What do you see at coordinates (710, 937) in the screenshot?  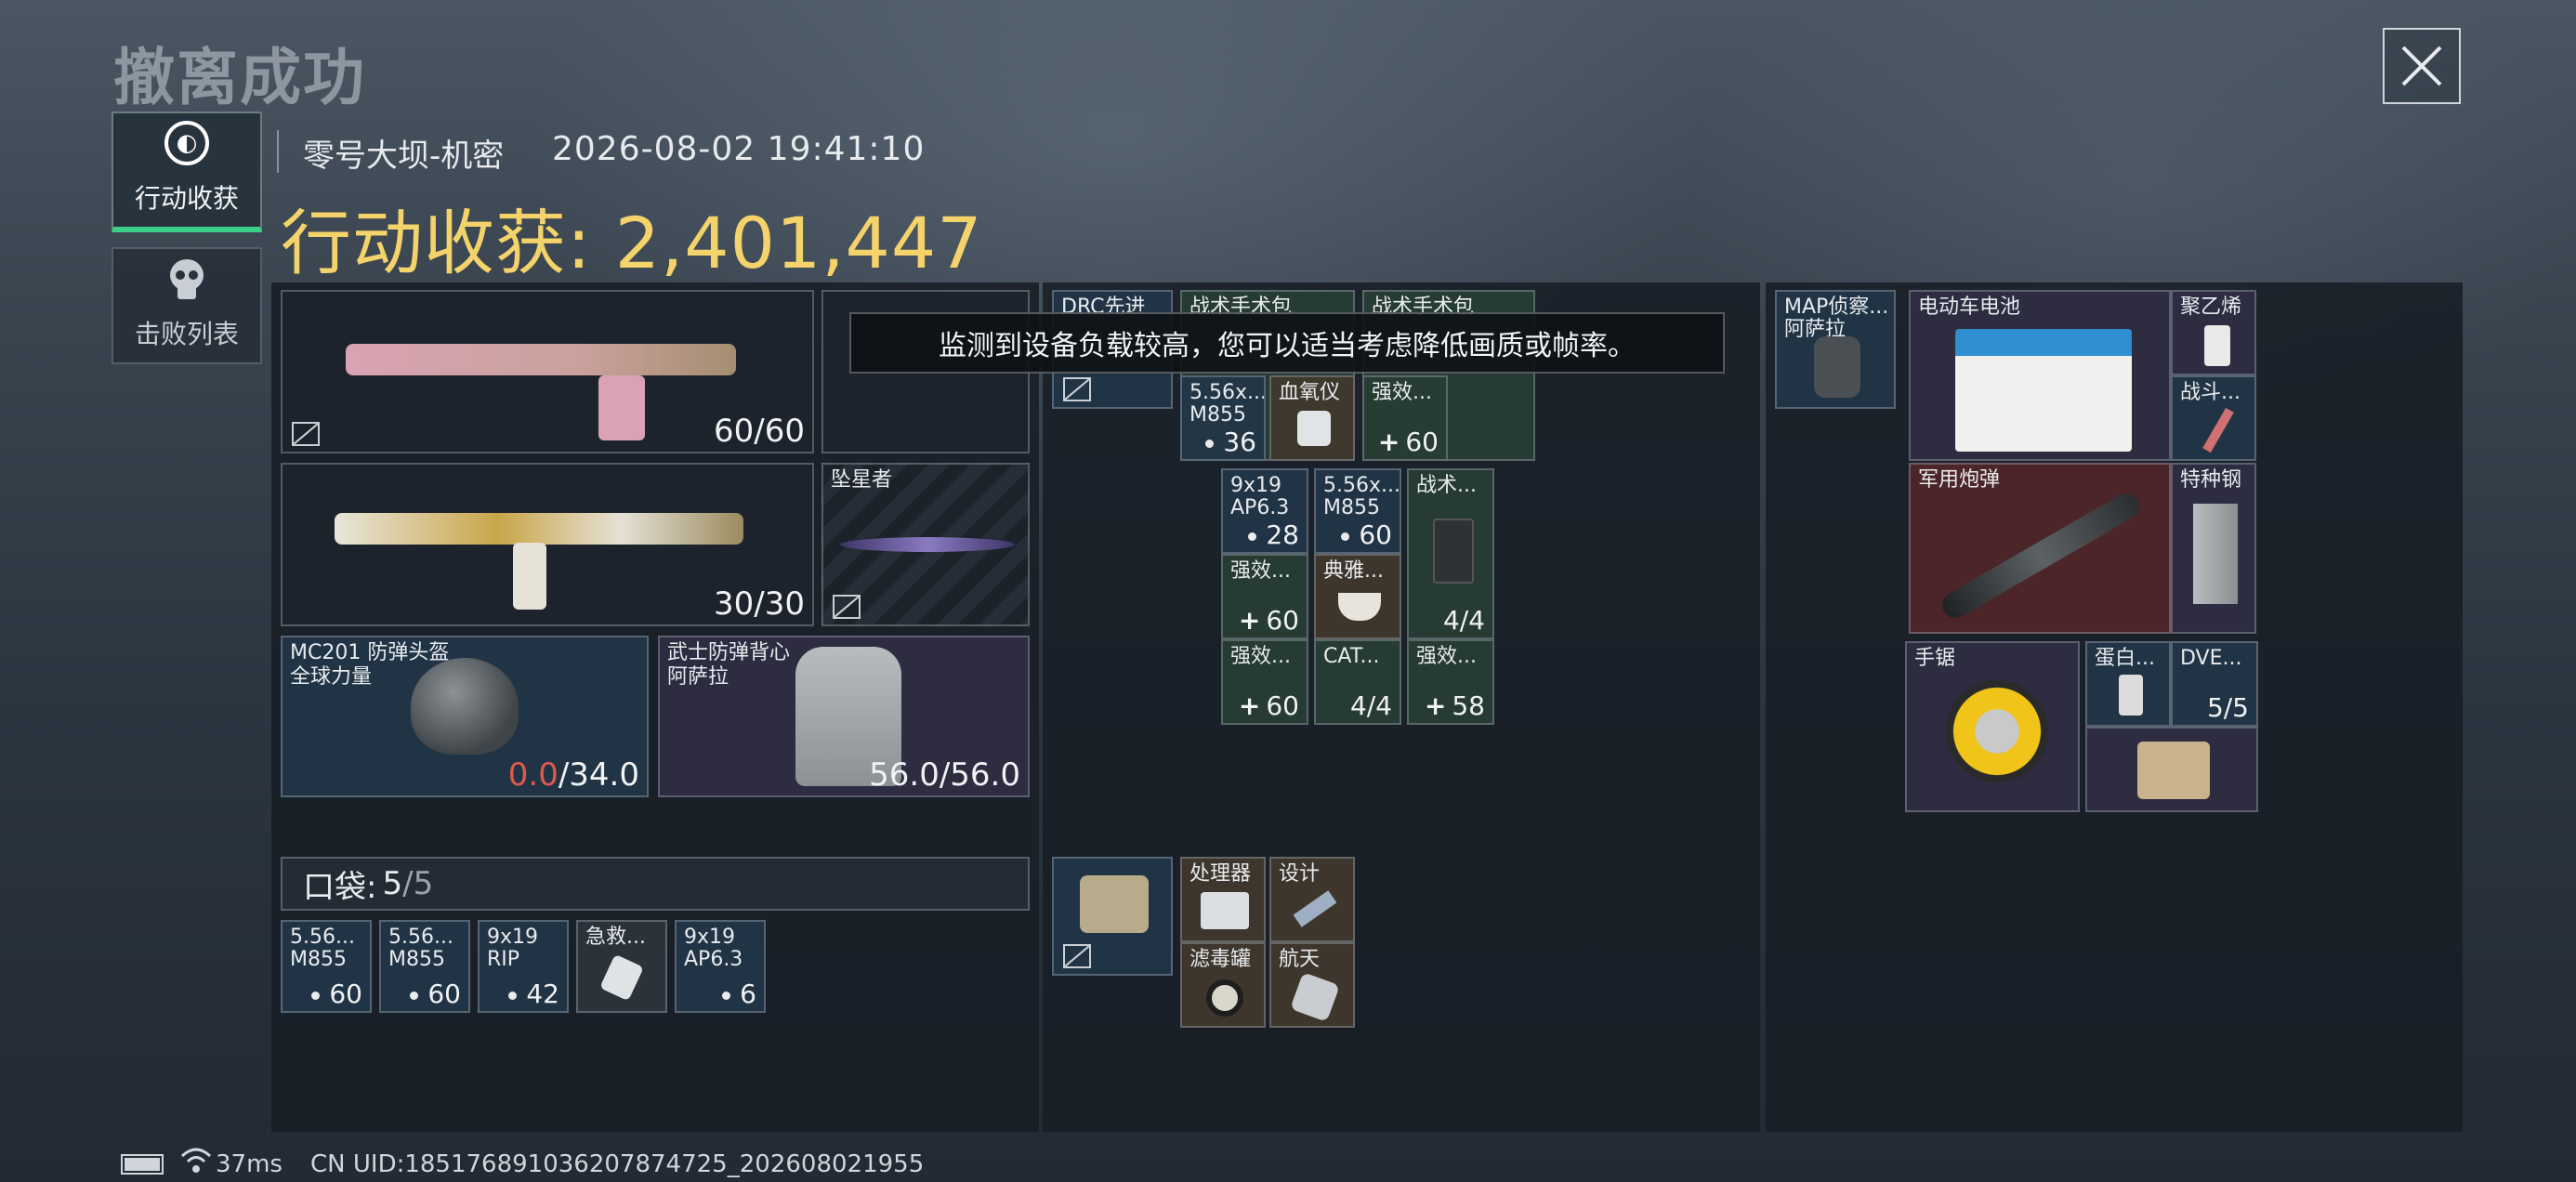 I see `item-name: 9x19` at bounding box center [710, 937].